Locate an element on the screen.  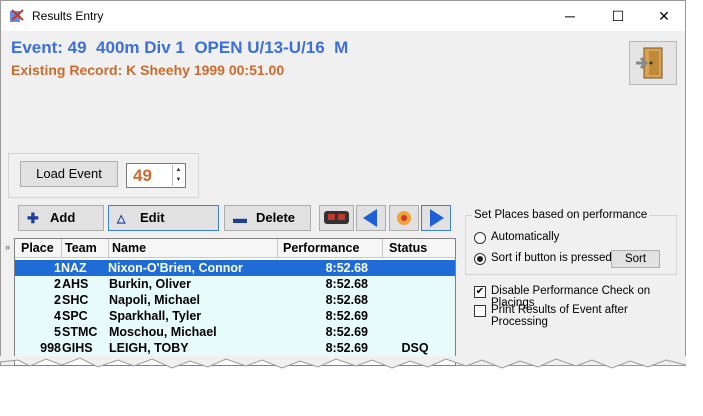
cell-name: Nixon-O'Brien, Connor is located at coordinates (192, 268).